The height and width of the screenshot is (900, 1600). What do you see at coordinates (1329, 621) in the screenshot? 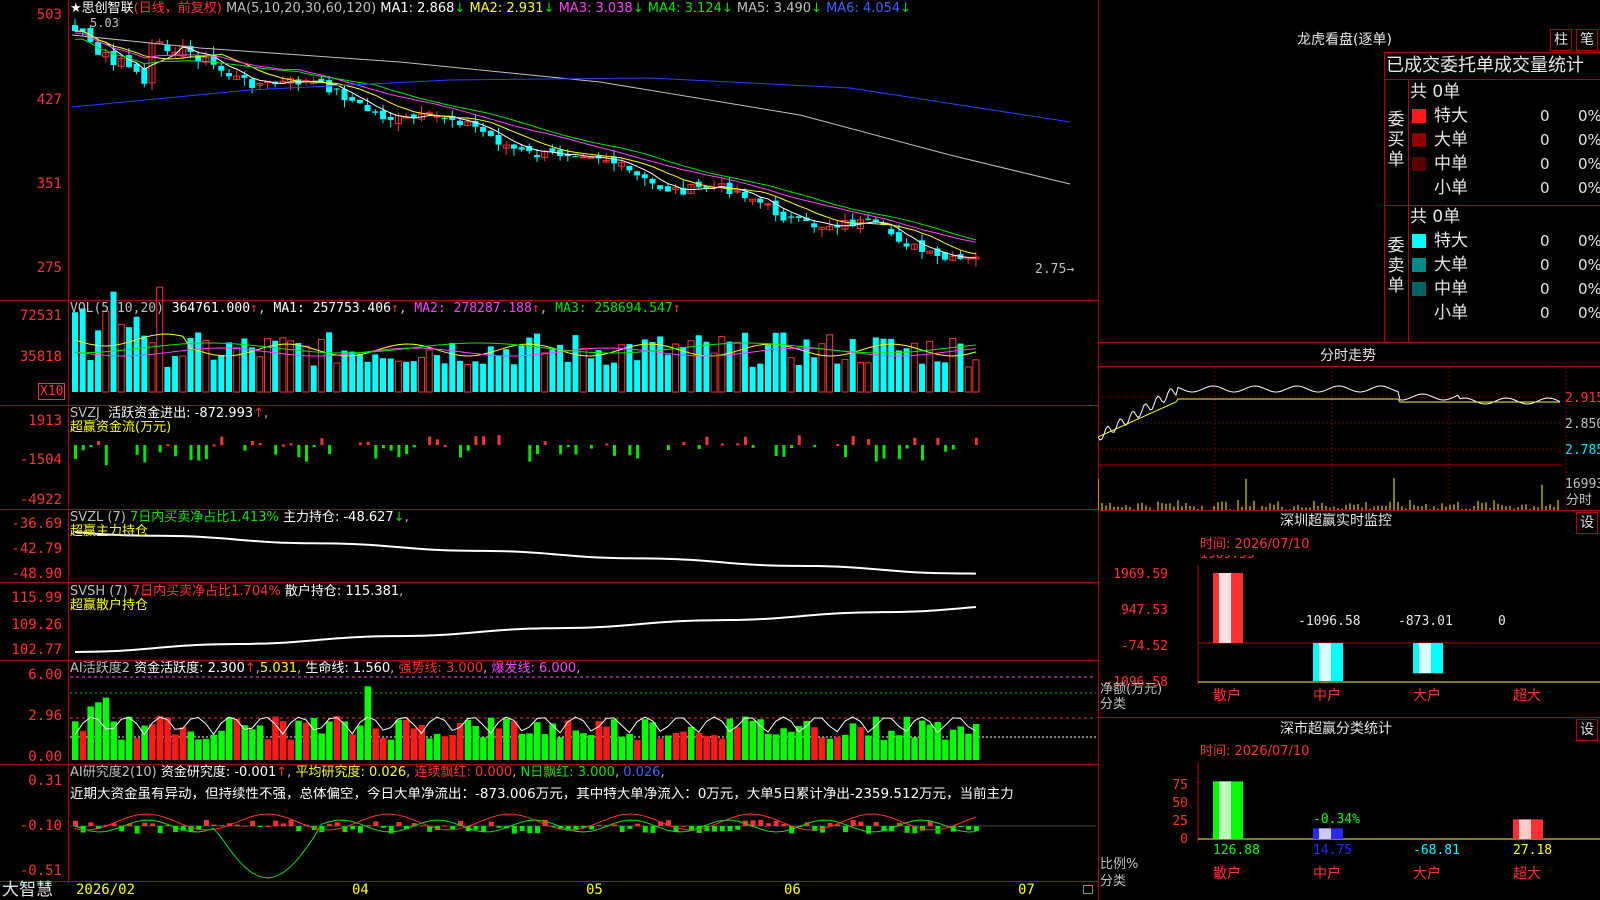
I see `monitor-value-label: -1096.58` at bounding box center [1329, 621].